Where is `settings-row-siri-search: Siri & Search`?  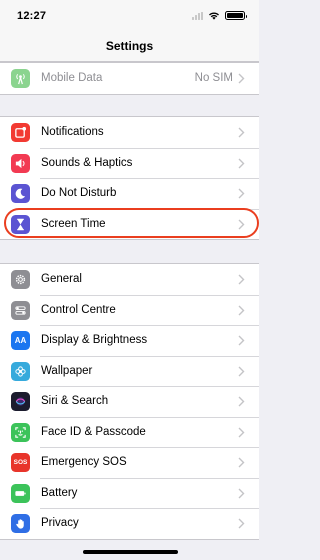 settings-row-siri-search: Siri & Search is located at coordinates (129, 401).